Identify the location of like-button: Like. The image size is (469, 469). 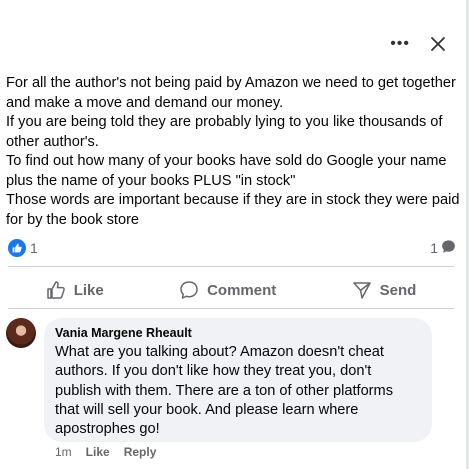
(75, 290).